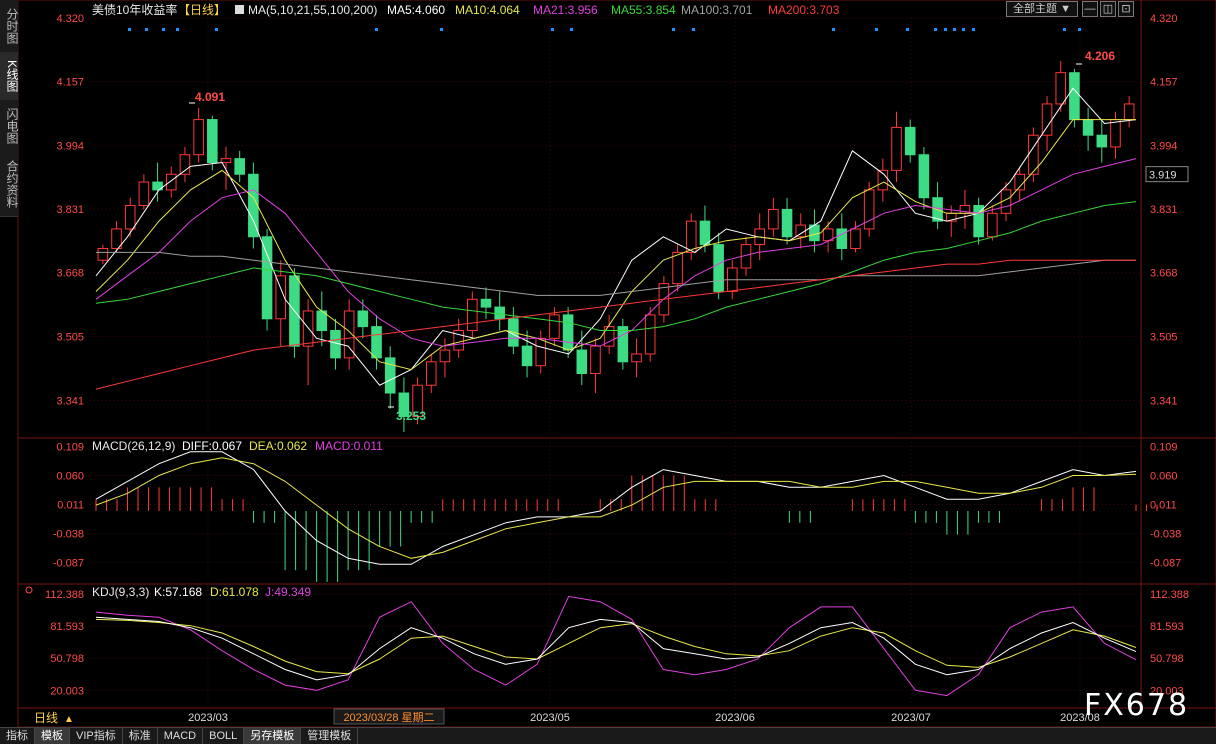 The width and height of the screenshot is (1216, 744). I want to click on y-tick-right: 3.994, so click(1164, 146).